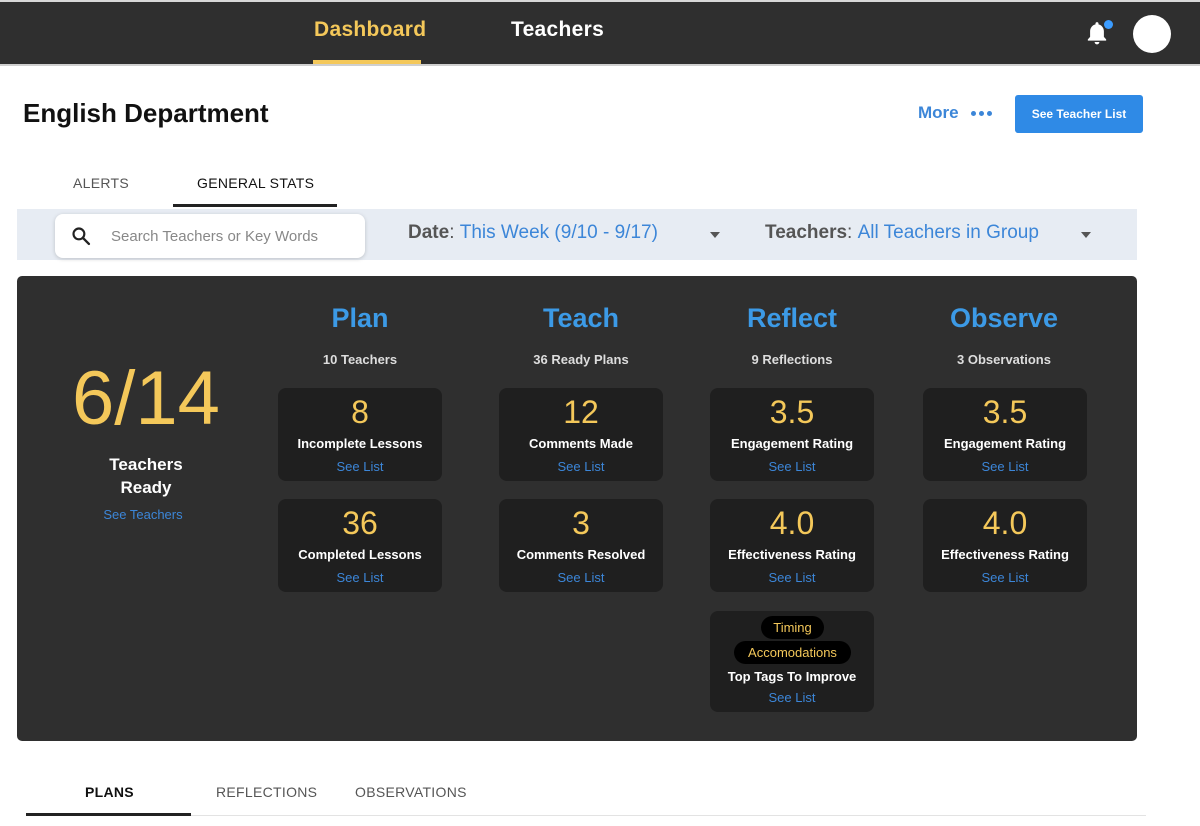 The width and height of the screenshot is (1200, 826). I want to click on stat-label: Completed Lessons, so click(360, 554).